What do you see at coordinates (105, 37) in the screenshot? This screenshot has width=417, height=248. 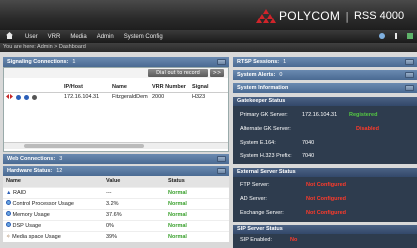 I see `nav-admin: Admin` at bounding box center [105, 37].